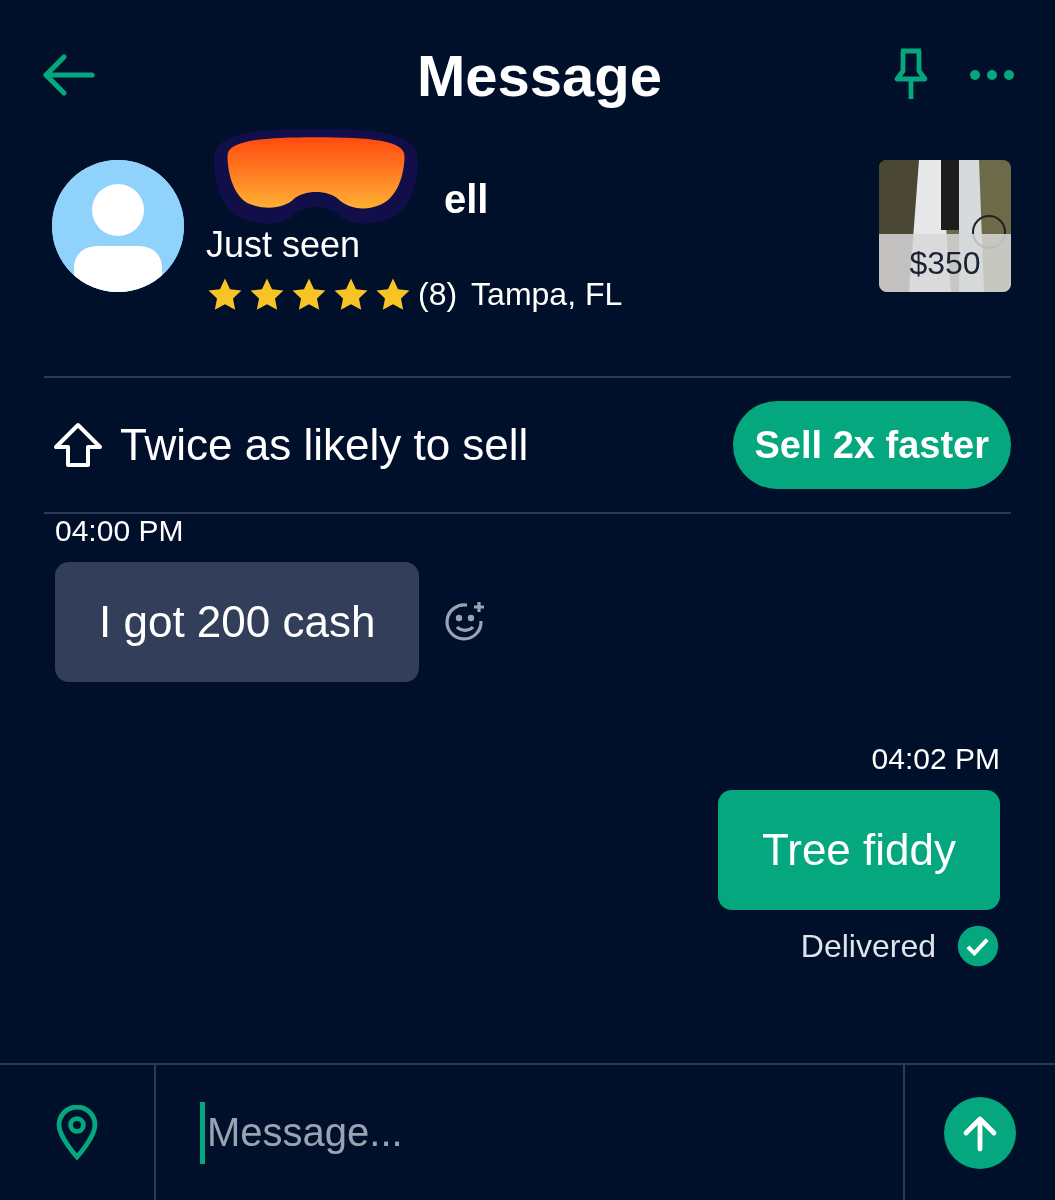 This screenshot has height=1200, width=1055. Describe the element at coordinates (438, 294) in the screenshot. I see `rating-count: (8)` at that location.